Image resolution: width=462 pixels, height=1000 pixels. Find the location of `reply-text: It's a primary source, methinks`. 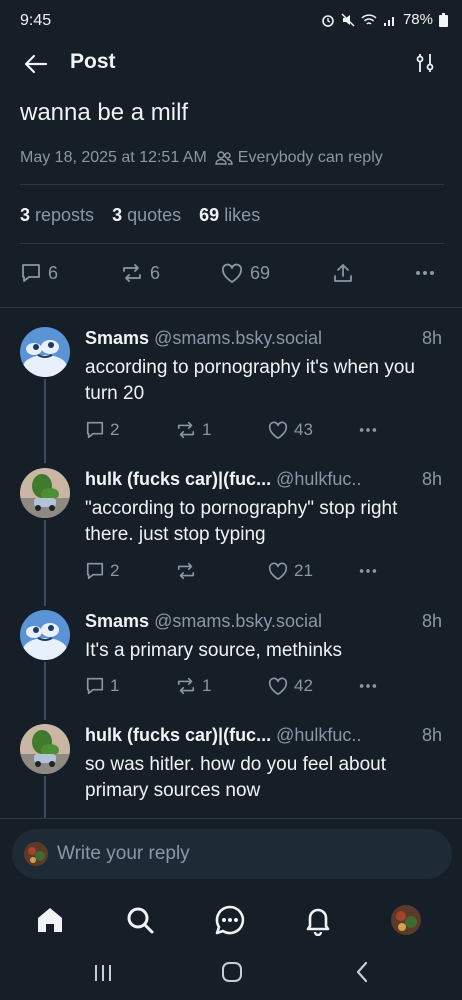

reply-text: It's a primary source, methinks is located at coordinates (214, 650).